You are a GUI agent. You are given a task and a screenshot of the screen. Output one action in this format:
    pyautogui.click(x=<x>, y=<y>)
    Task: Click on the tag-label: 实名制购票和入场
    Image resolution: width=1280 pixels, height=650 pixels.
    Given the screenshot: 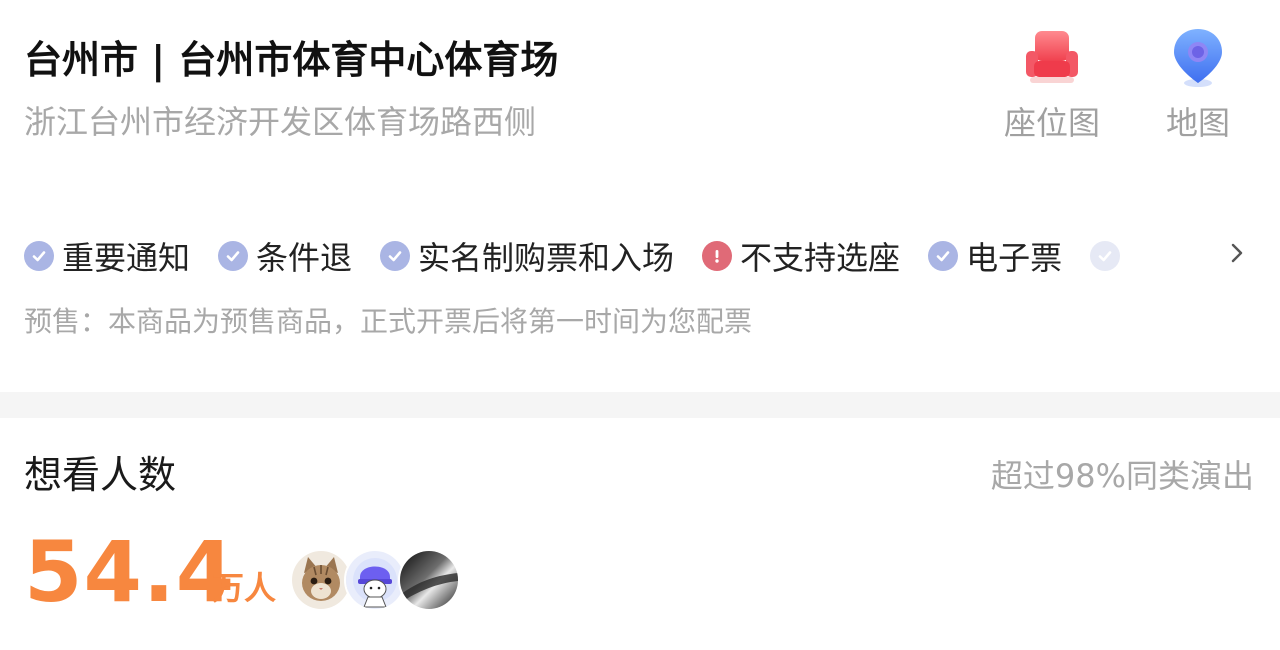 What is the action you would take?
    pyautogui.click(x=546, y=258)
    